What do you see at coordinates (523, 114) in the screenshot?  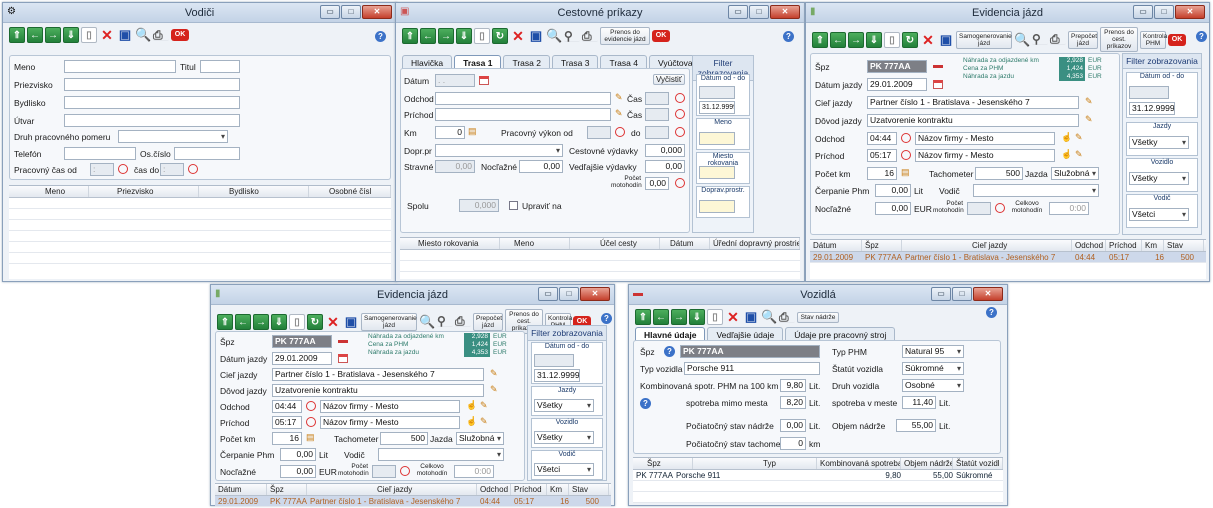 I see `prichod-input` at bounding box center [523, 114].